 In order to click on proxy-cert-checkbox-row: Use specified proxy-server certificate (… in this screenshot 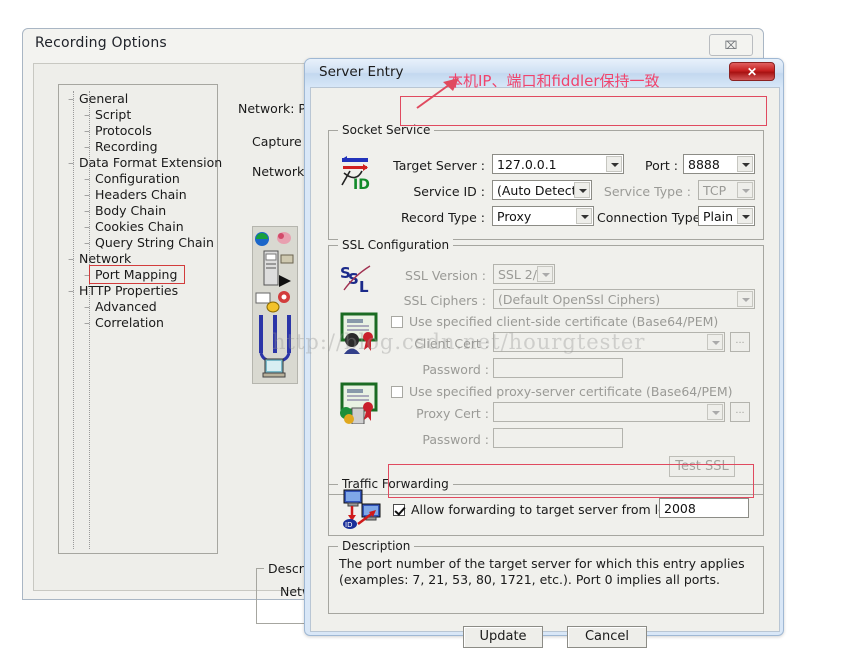, I will do `click(562, 391)`.